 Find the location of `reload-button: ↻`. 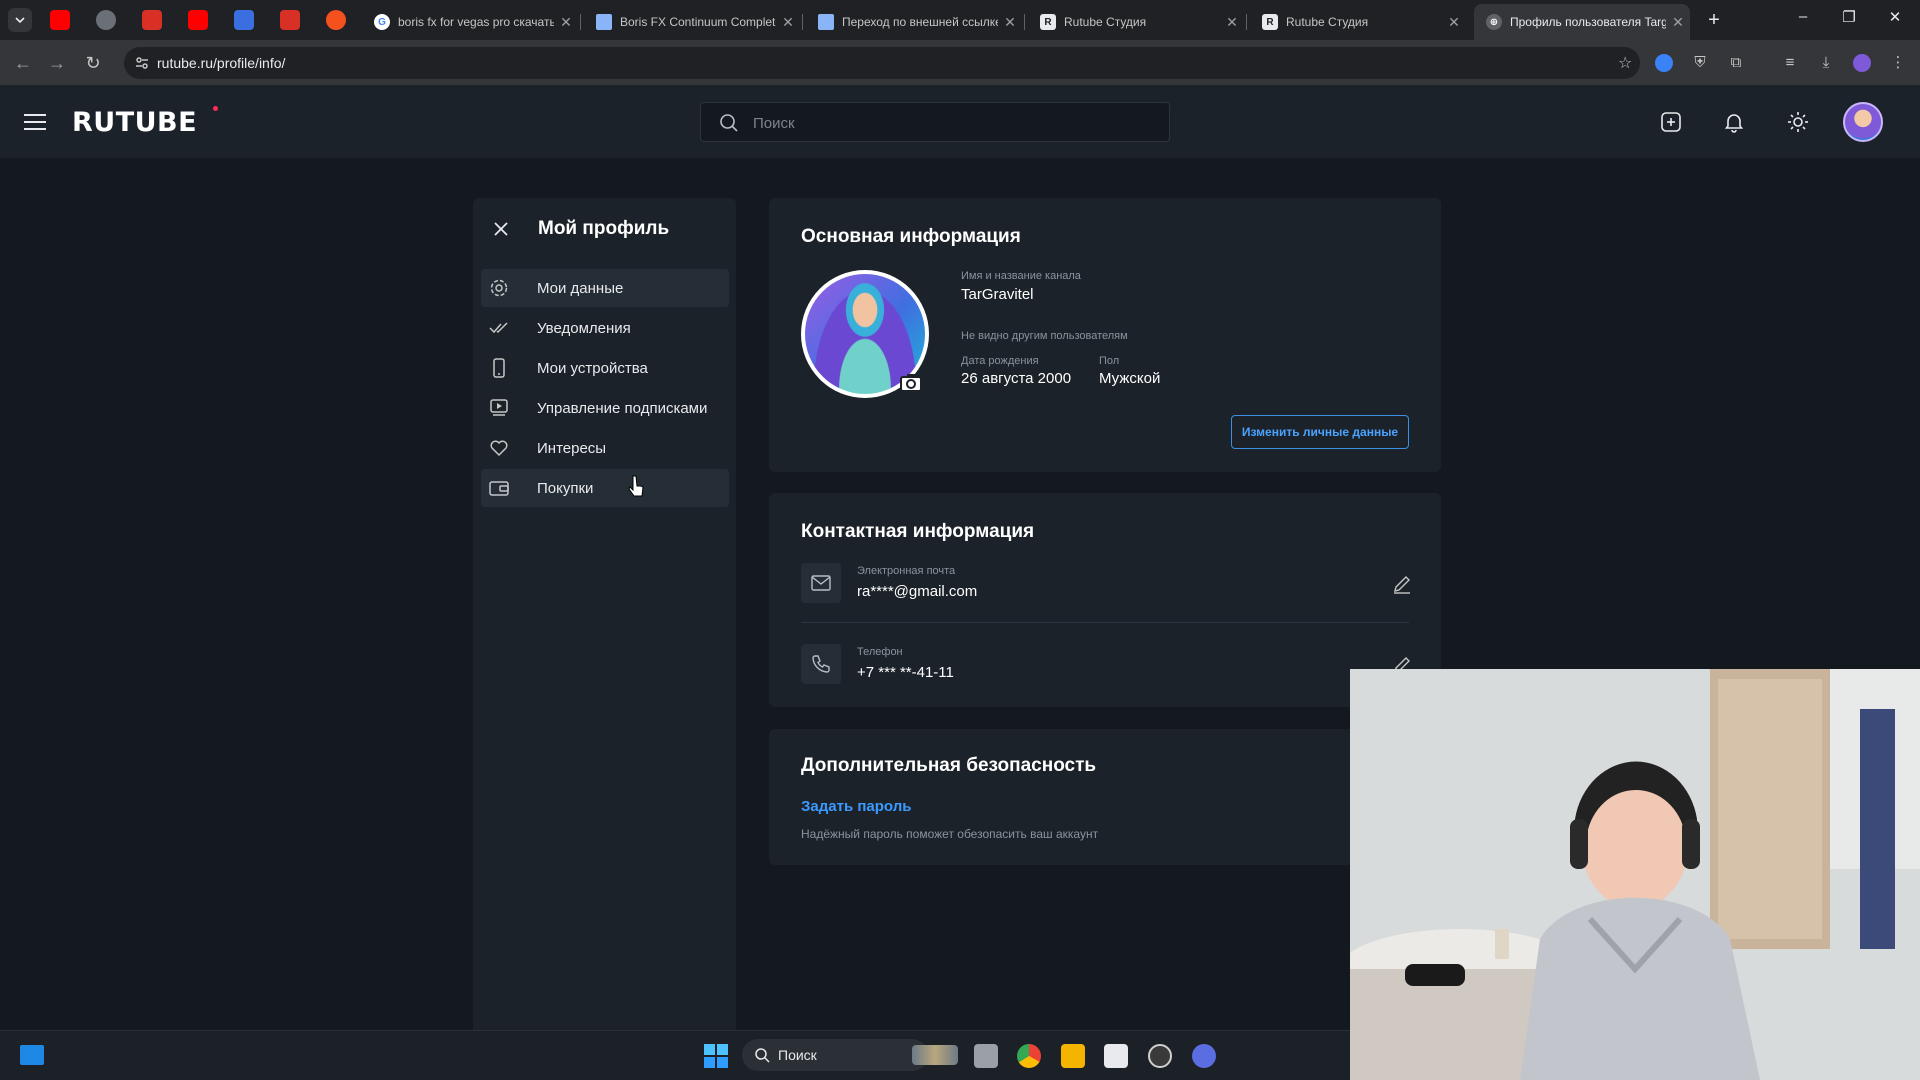

reload-button: ↻ is located at coordinates (93, 63).